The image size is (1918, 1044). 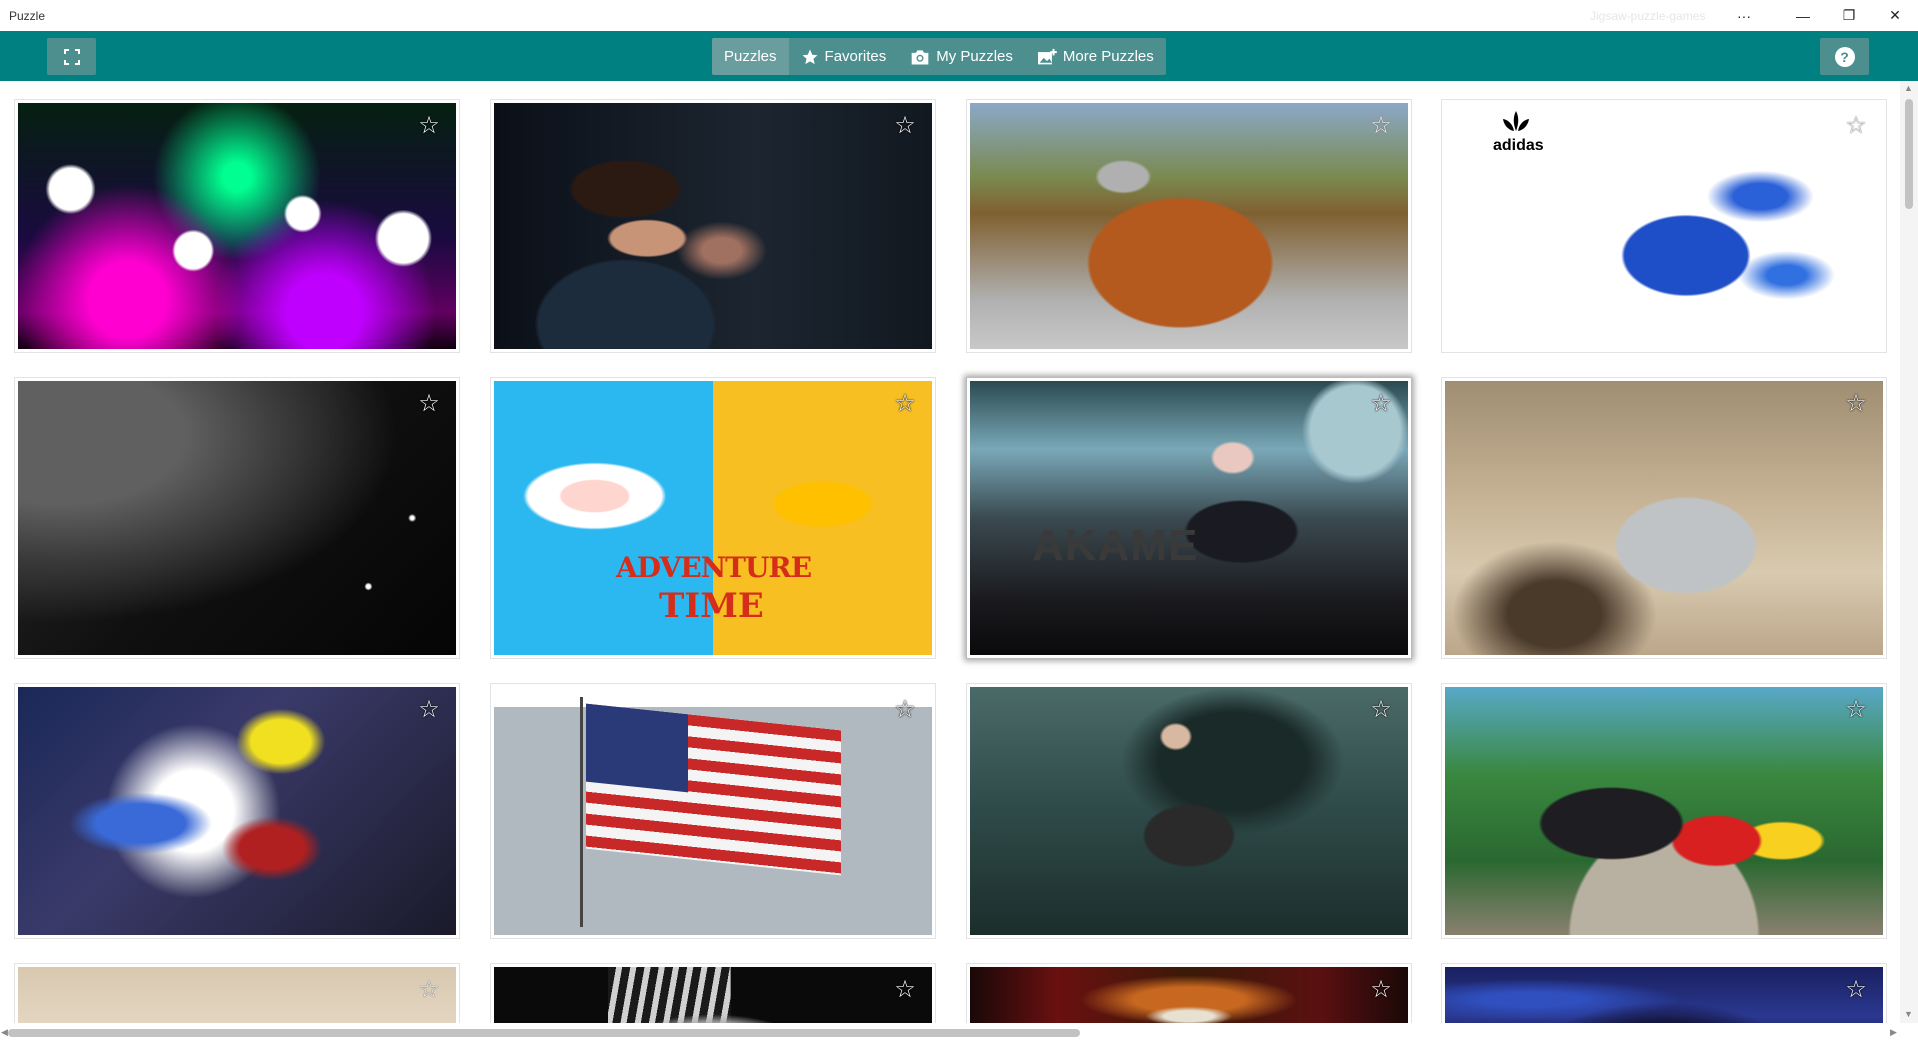 What do you see at coordinates (713, 789) in the screenshot?
I see `flag-graphic` at bounding box center [713, 789].